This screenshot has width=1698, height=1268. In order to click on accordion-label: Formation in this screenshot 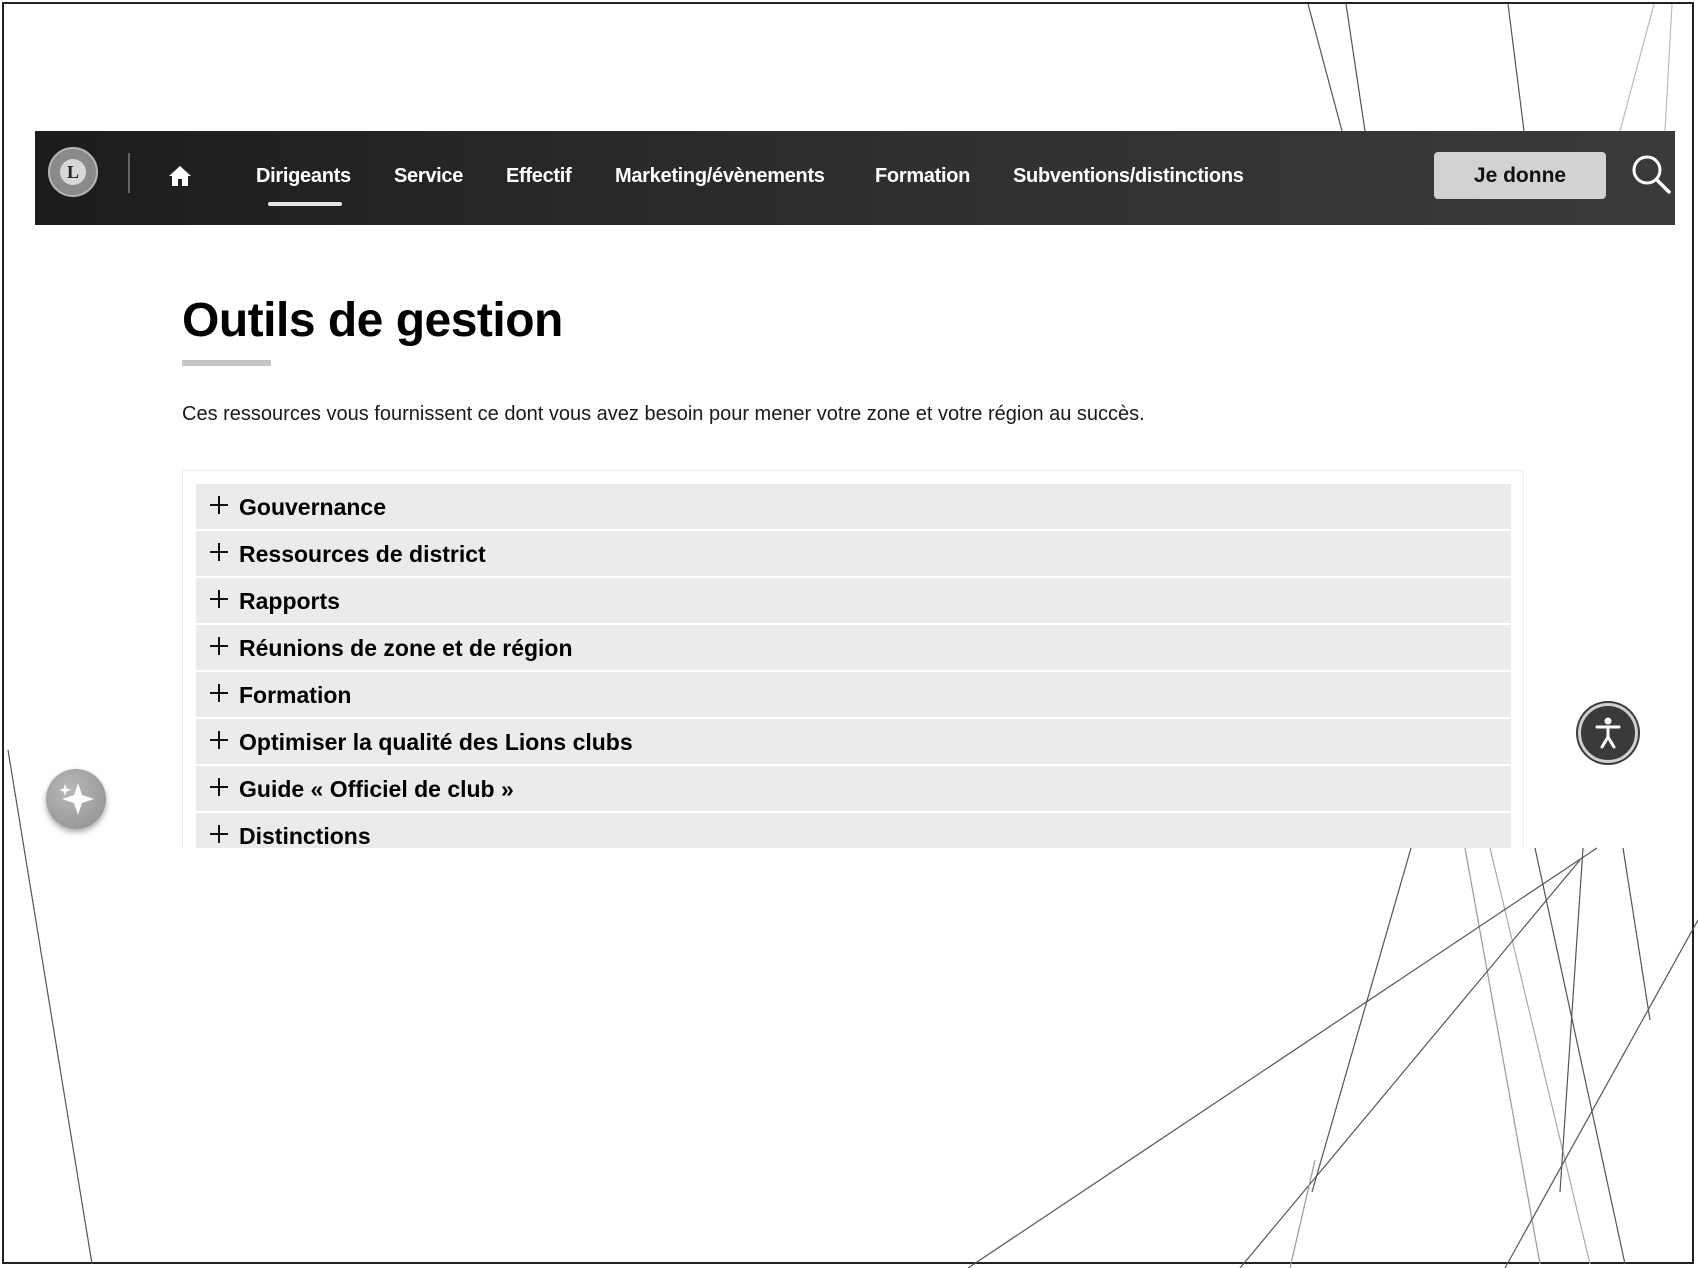, I will do `click(295, 695)`.